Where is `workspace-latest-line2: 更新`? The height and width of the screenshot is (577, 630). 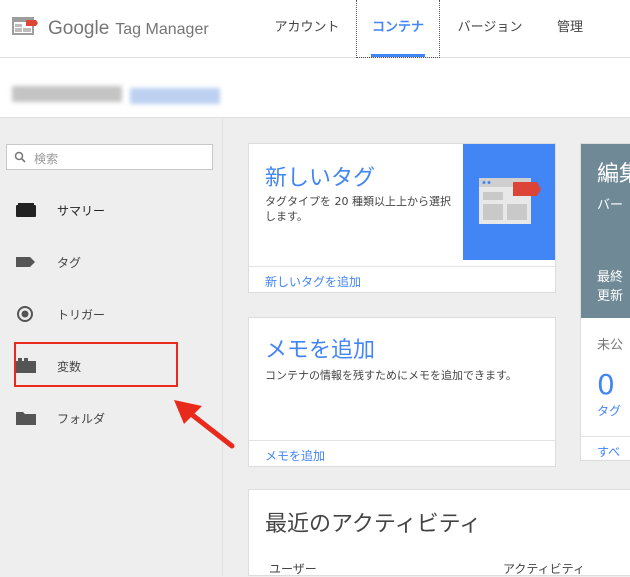 workspace-latest-line2: 更新 is located at coordinates (610, 296).